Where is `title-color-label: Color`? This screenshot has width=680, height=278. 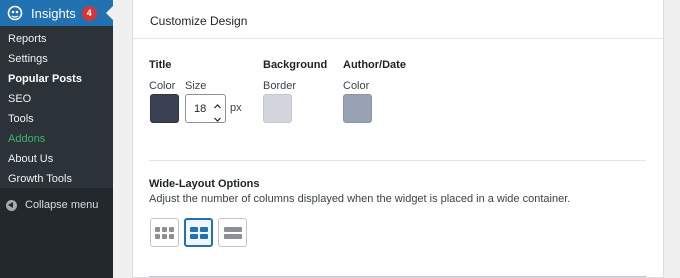
title-color-label: Color is located at coordinates (162, 86).